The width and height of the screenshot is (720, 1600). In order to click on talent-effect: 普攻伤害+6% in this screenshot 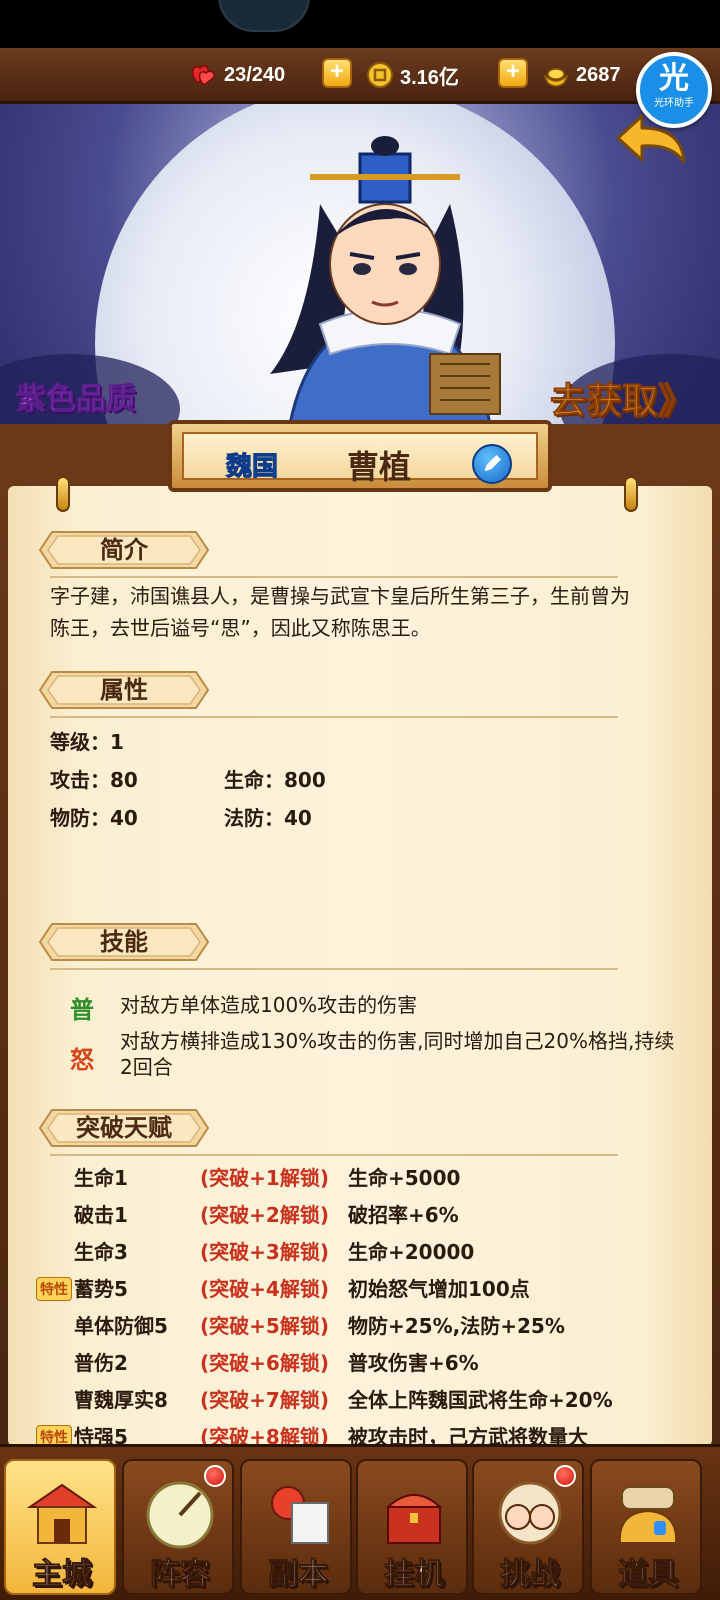, I will do `click(413, 1363)`.